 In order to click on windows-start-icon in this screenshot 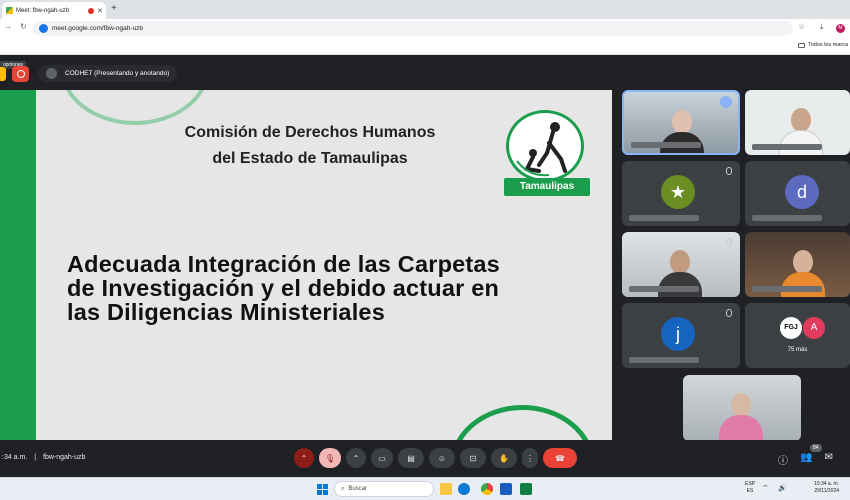, I will do `click(322, 489)`.